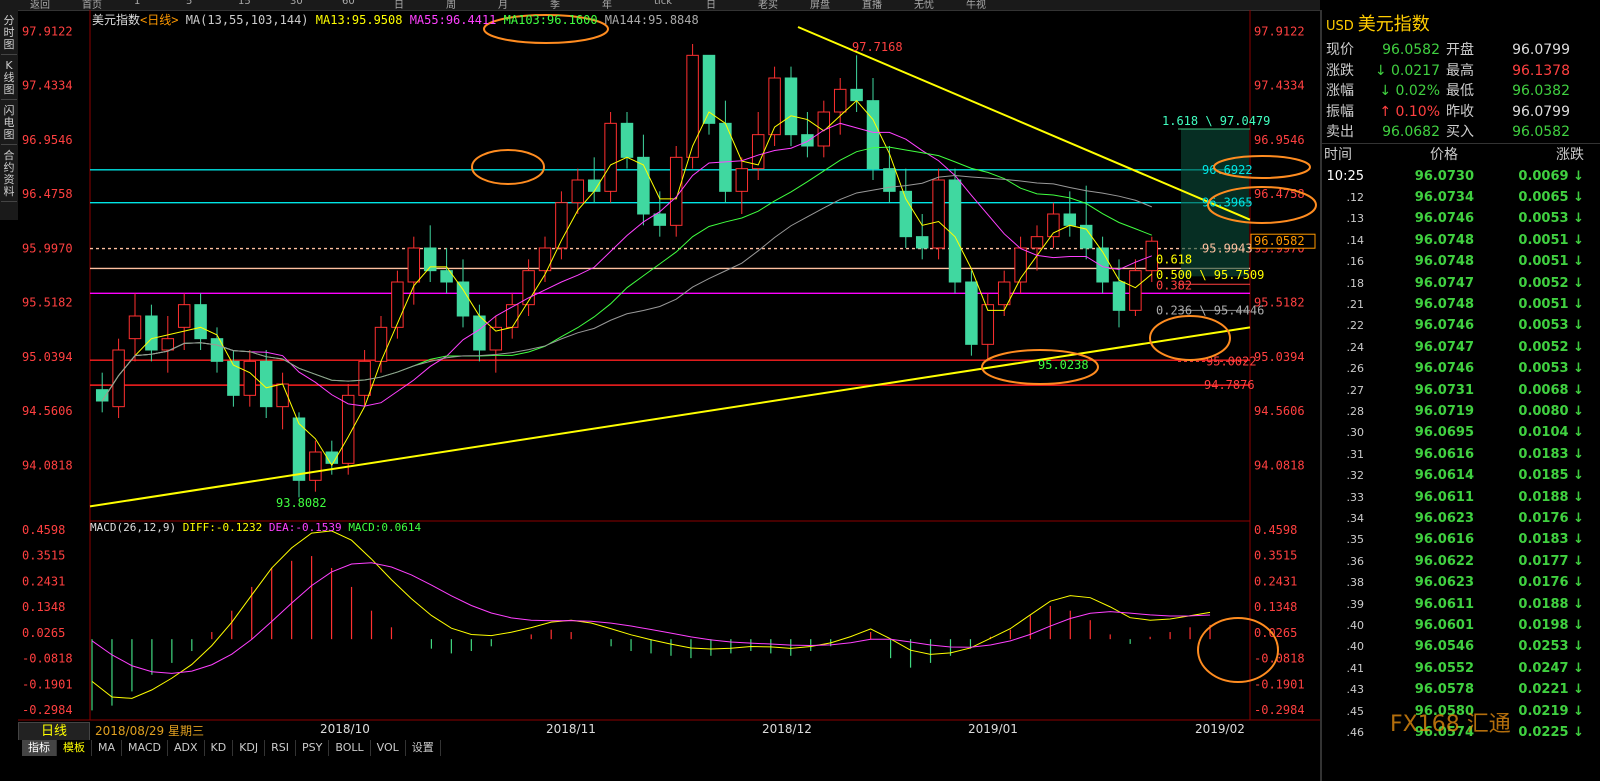 This screenshot has height=781, width=1600. I want to click on price-axis-right: 94.5606, so click(1279, 411).